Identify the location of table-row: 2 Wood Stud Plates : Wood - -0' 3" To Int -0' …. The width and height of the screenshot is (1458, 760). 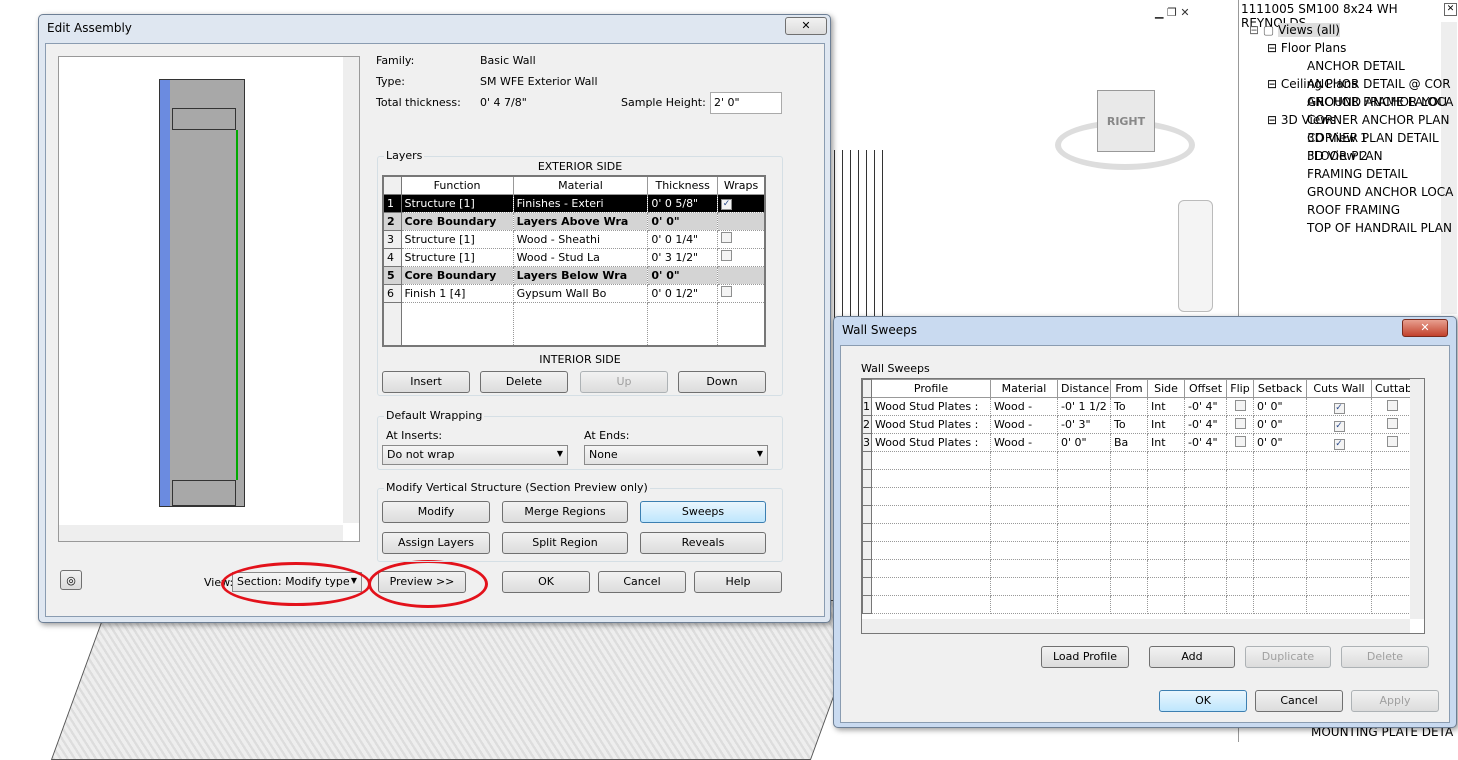
(1137, 424).